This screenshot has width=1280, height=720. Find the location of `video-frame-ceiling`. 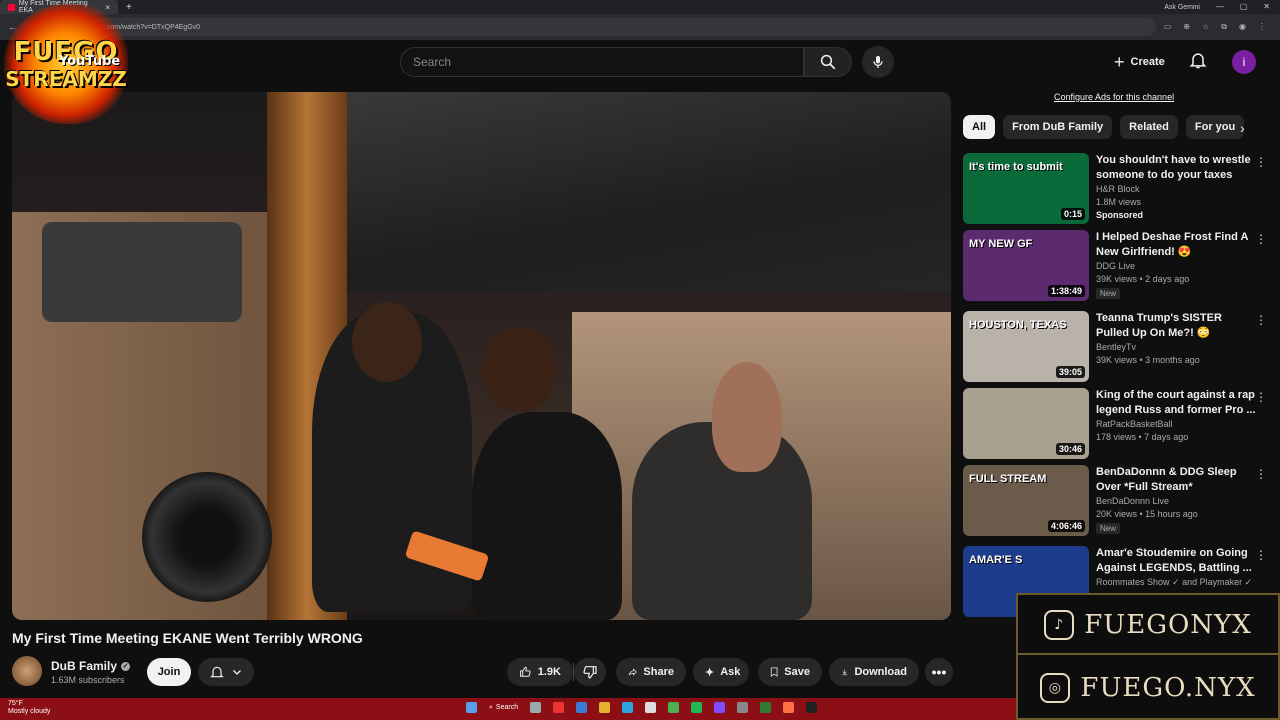

video-frame-ceiling is located at coordinates (621, 192).